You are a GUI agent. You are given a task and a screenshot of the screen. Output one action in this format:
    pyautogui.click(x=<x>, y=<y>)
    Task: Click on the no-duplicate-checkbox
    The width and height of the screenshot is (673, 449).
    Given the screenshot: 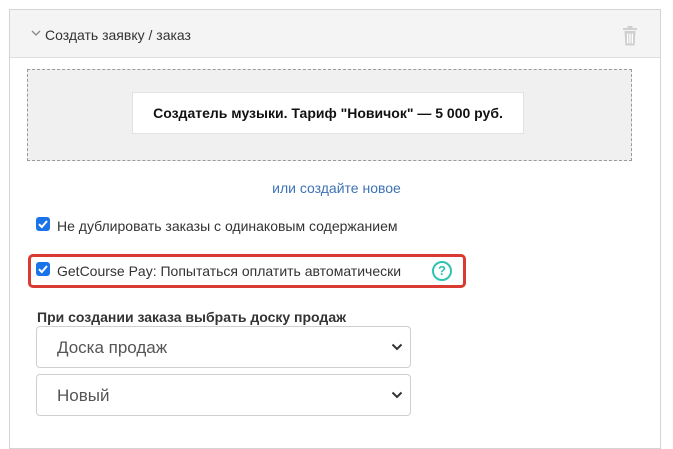 What is the action you would take?
    pyautogui.click(x=43, y=224)
    